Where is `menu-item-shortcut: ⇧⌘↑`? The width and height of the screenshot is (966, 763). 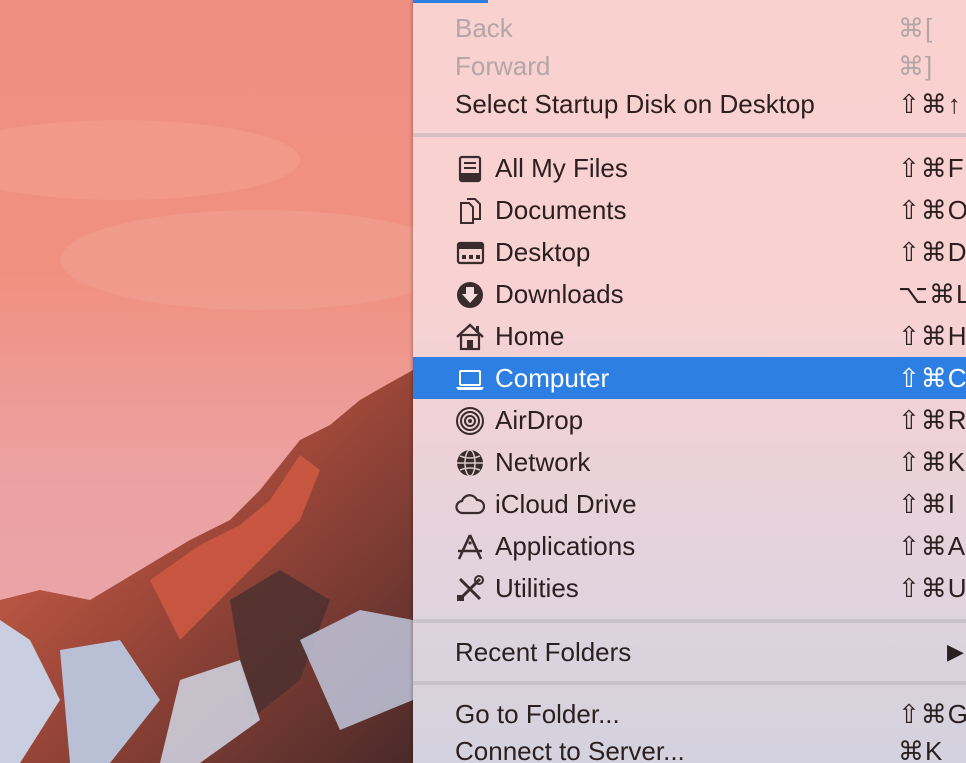 menu-item-shortcut: ⇧⌘↑ is located at coordinates (930, 104).